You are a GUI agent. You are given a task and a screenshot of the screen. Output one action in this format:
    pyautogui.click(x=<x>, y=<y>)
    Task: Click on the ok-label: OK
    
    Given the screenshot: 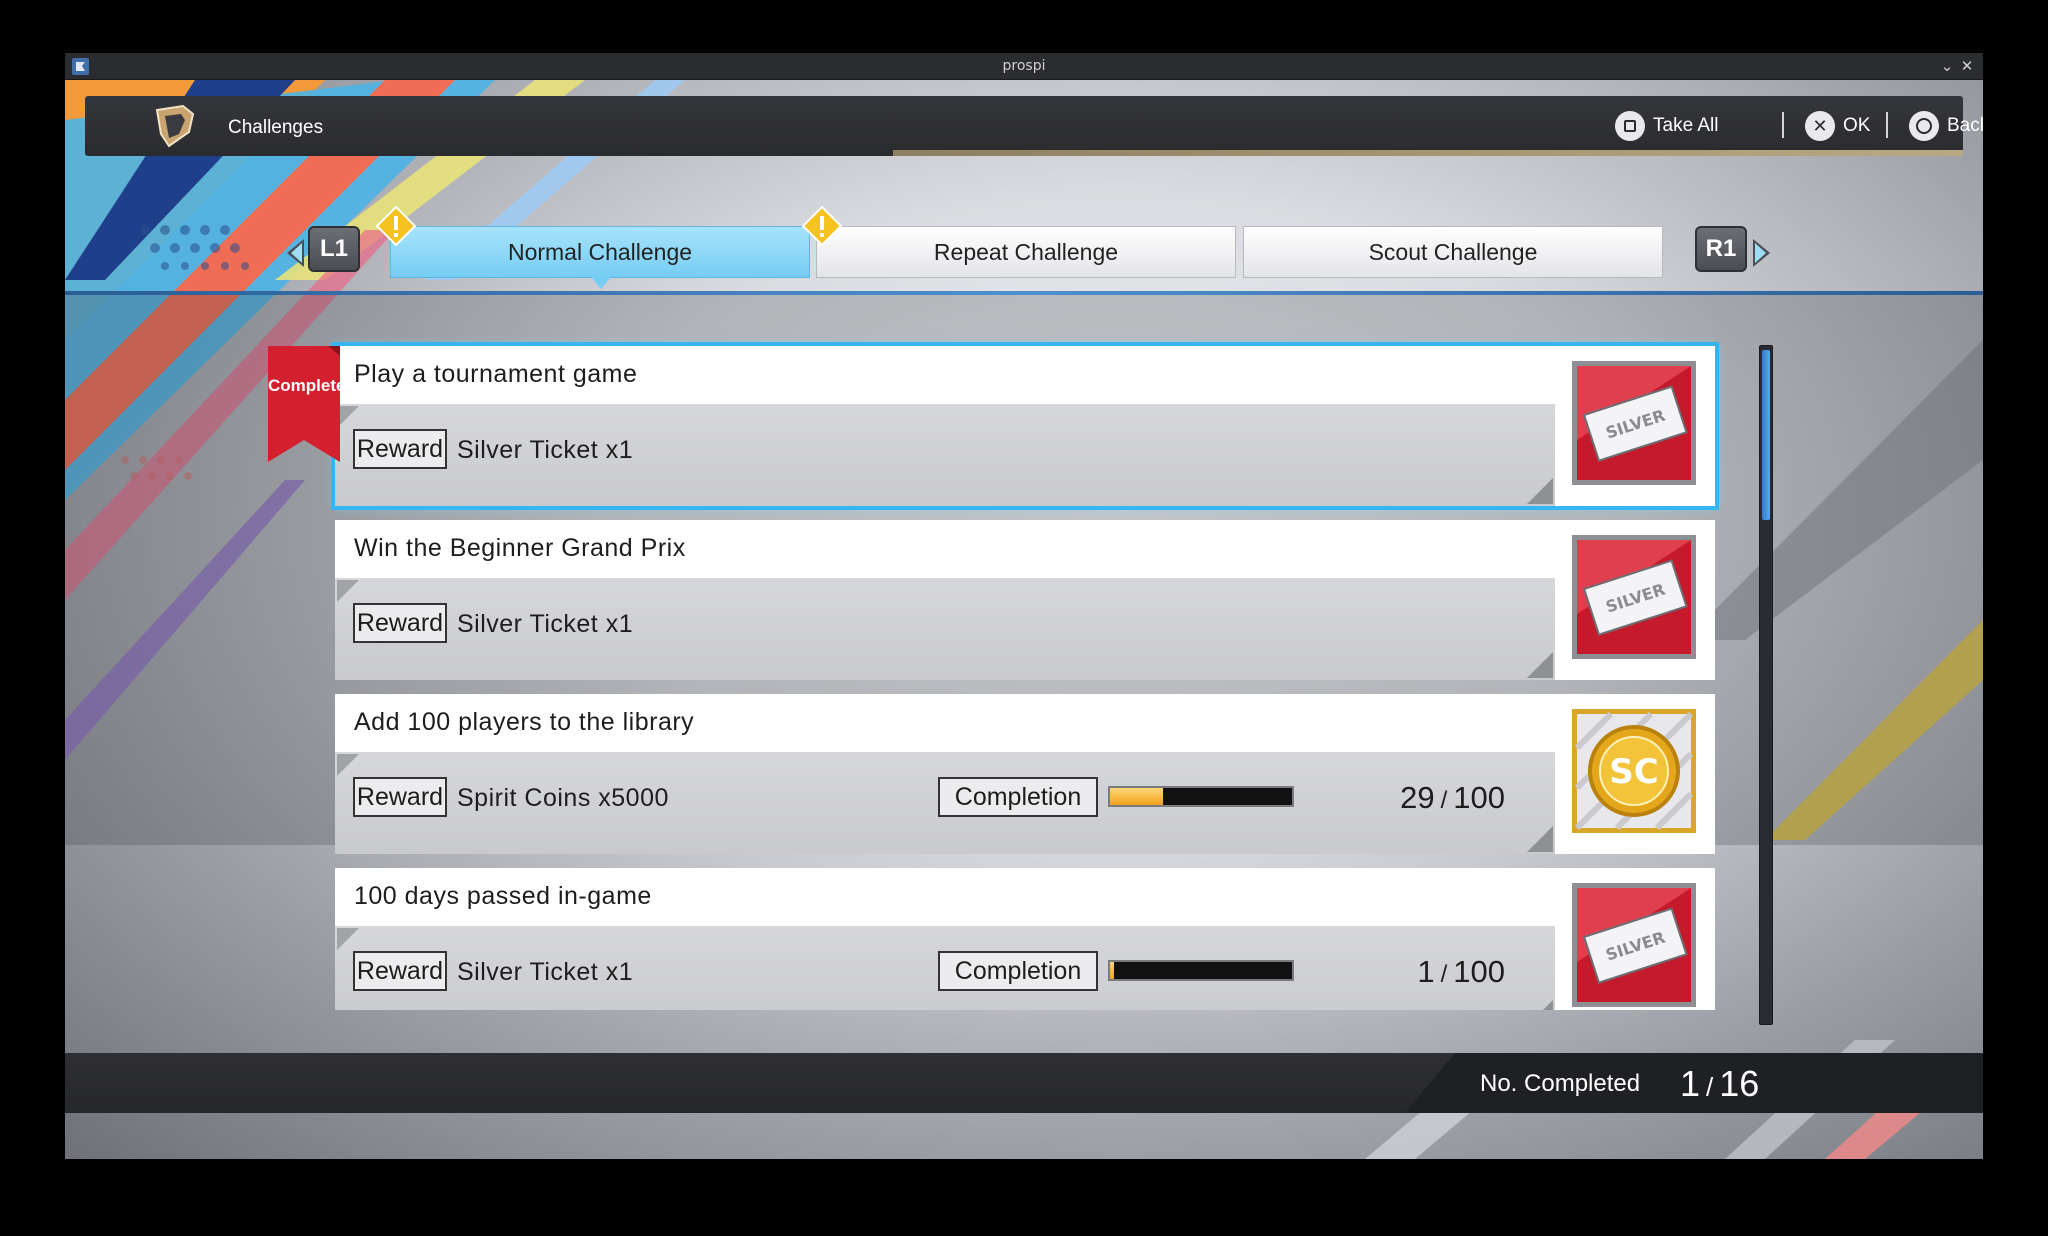 What is the action you would take?
    pyautogui.click(x=1857, y=125)
    